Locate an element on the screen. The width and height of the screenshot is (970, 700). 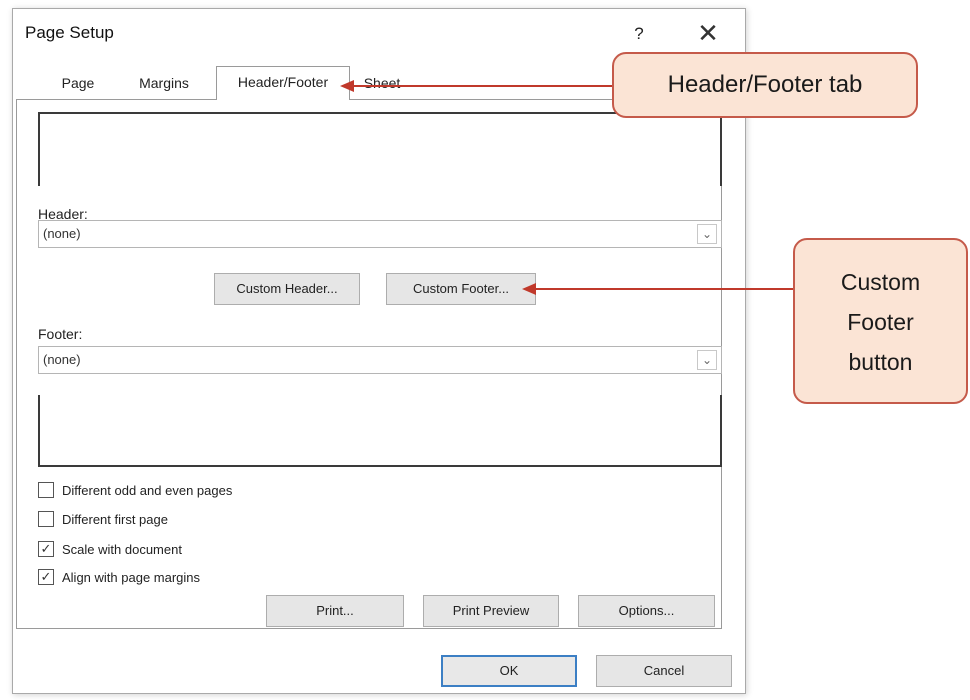
header-preview is located at coordinates (380, 149).